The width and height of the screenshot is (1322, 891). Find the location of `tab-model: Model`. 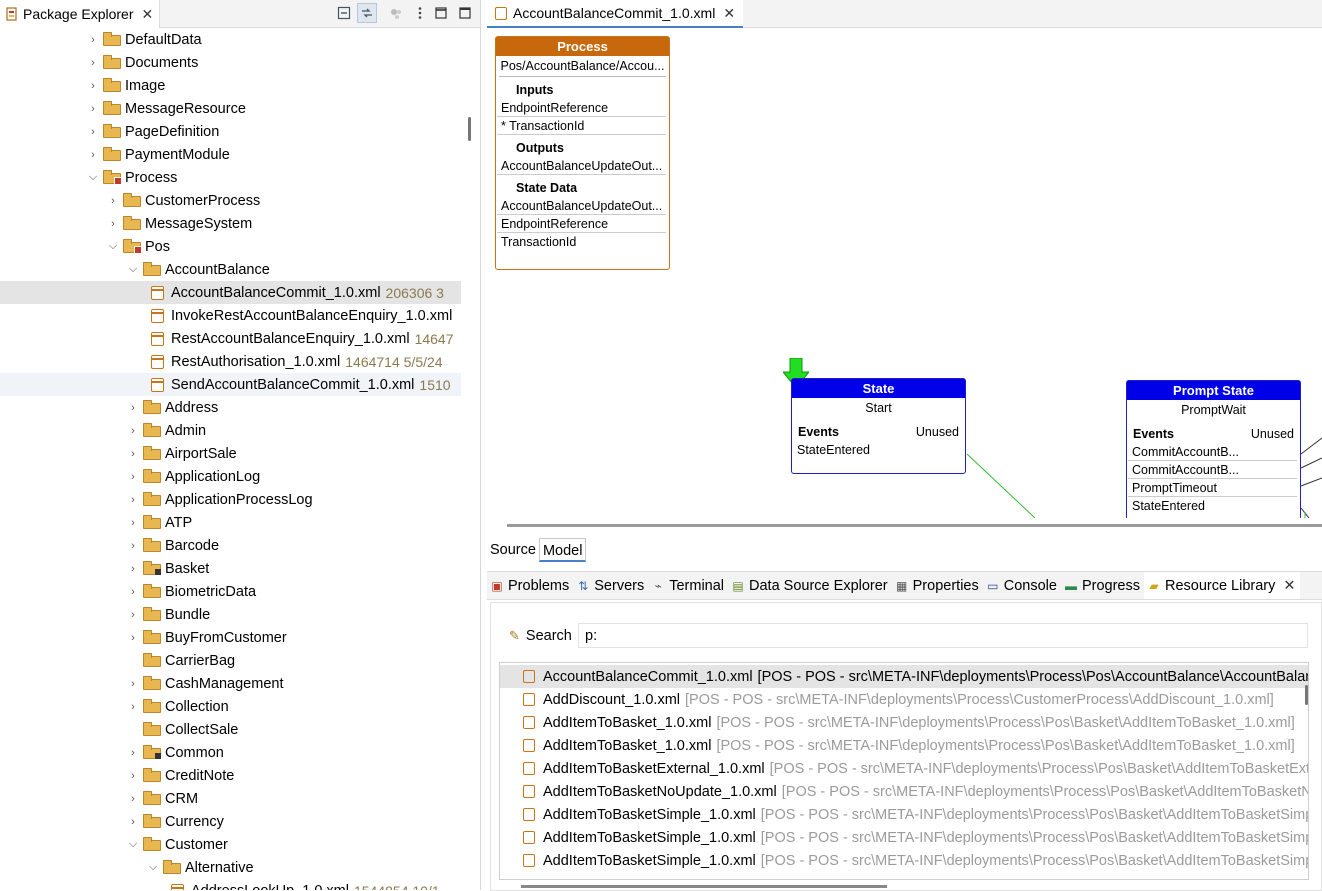

tab-model: Model is located at coordinates (562, 550).